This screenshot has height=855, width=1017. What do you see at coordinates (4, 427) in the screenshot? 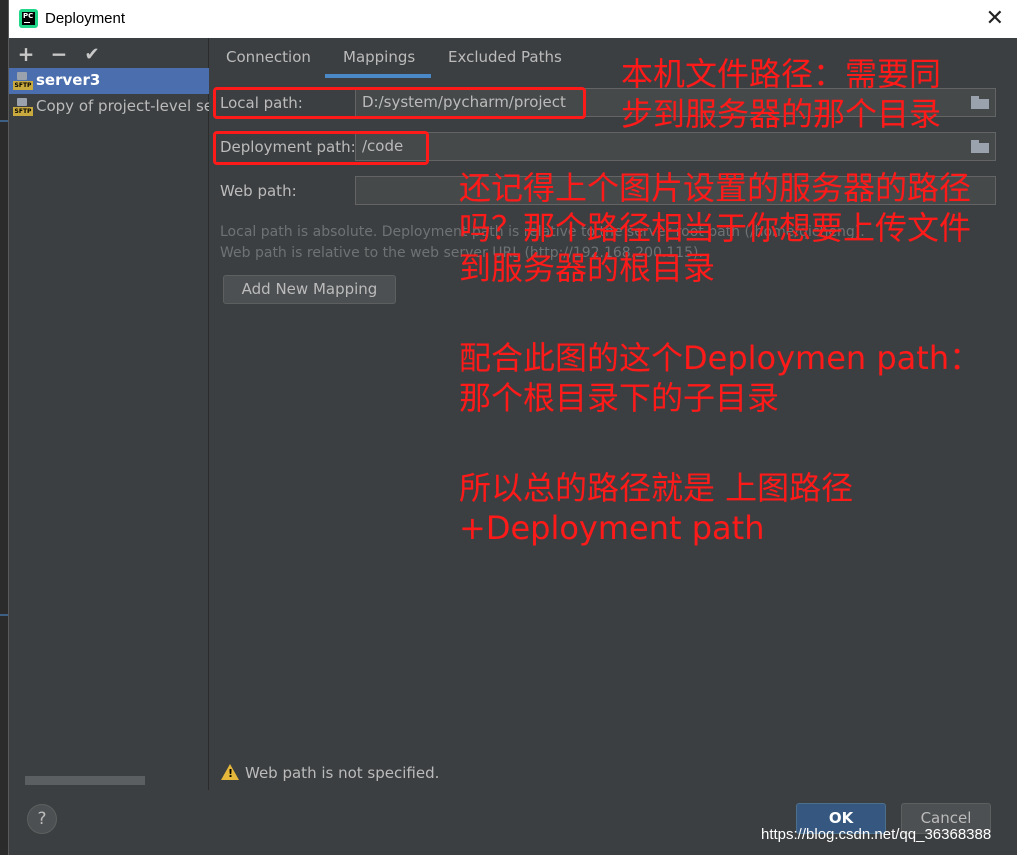
I see `background-window-strip` at bounding box center [4, 427].